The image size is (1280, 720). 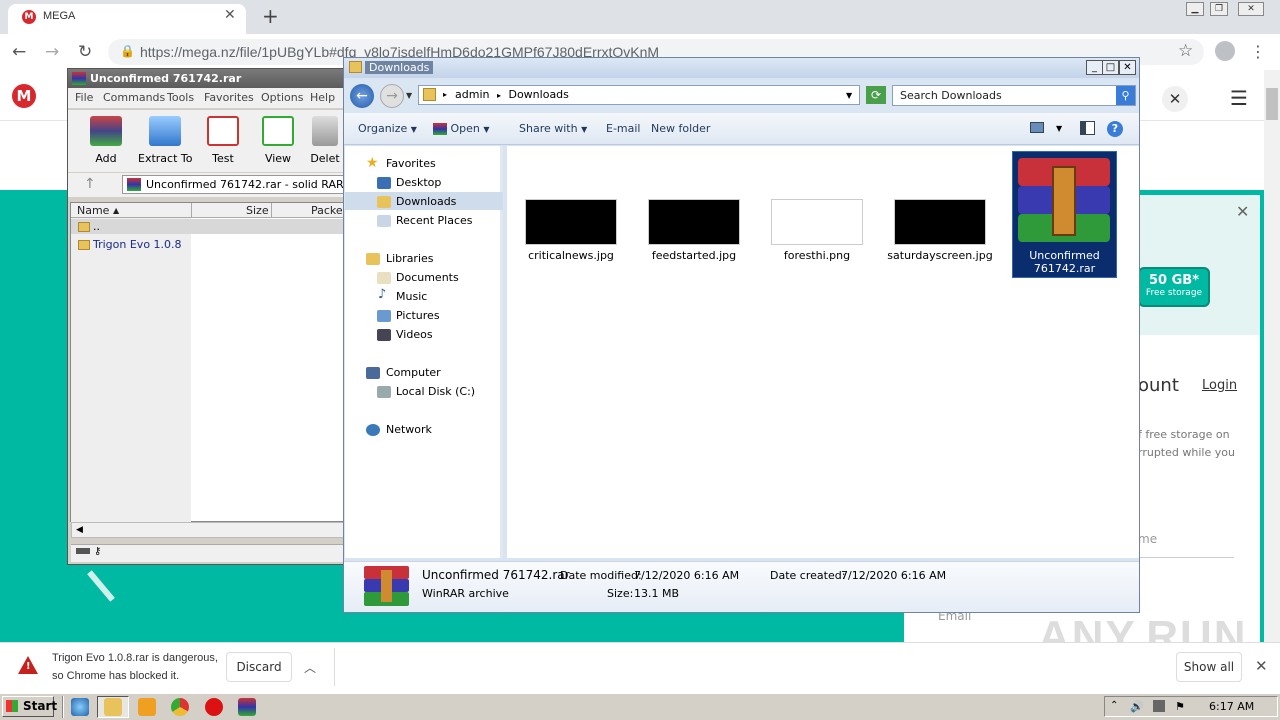 What do you see at coordinates (282, 97) in the screenshot?
I see `menu-options: Options` at bounding box center [282, 97].